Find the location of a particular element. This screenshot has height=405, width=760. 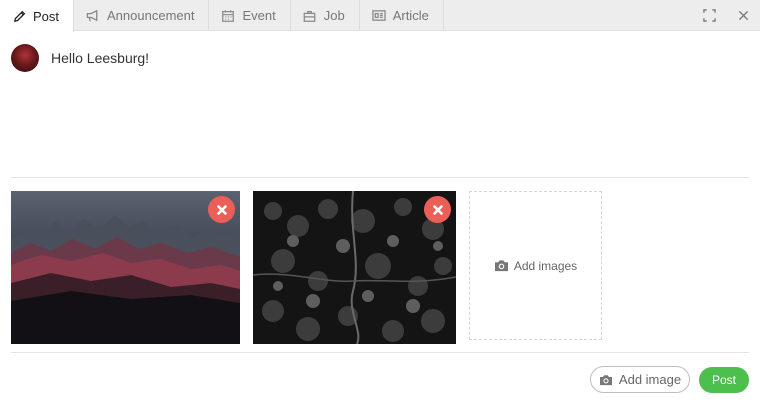

tab-announcement: Announcement is located at coordinates (142, 15).